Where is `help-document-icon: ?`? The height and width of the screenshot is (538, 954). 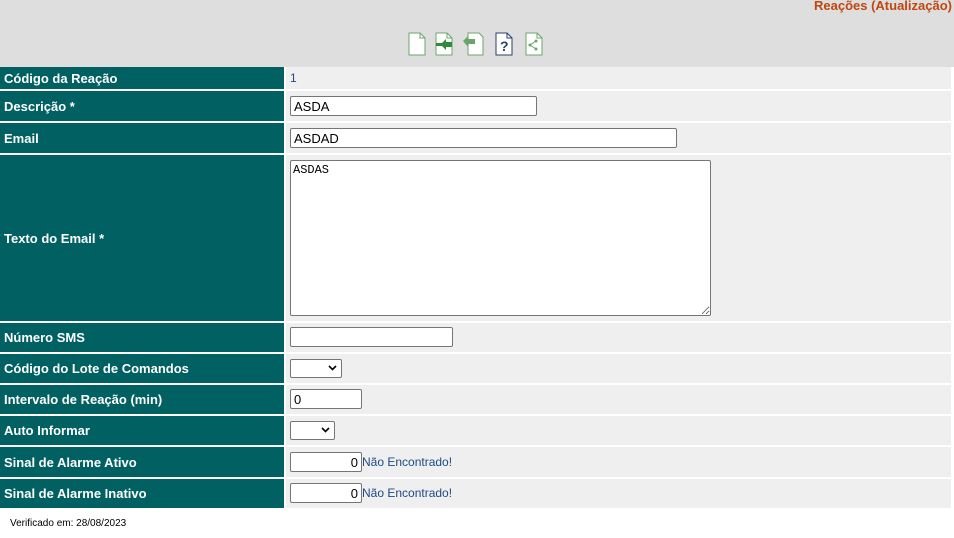 help-document-icon: ? is located at coordinates (504, 44).